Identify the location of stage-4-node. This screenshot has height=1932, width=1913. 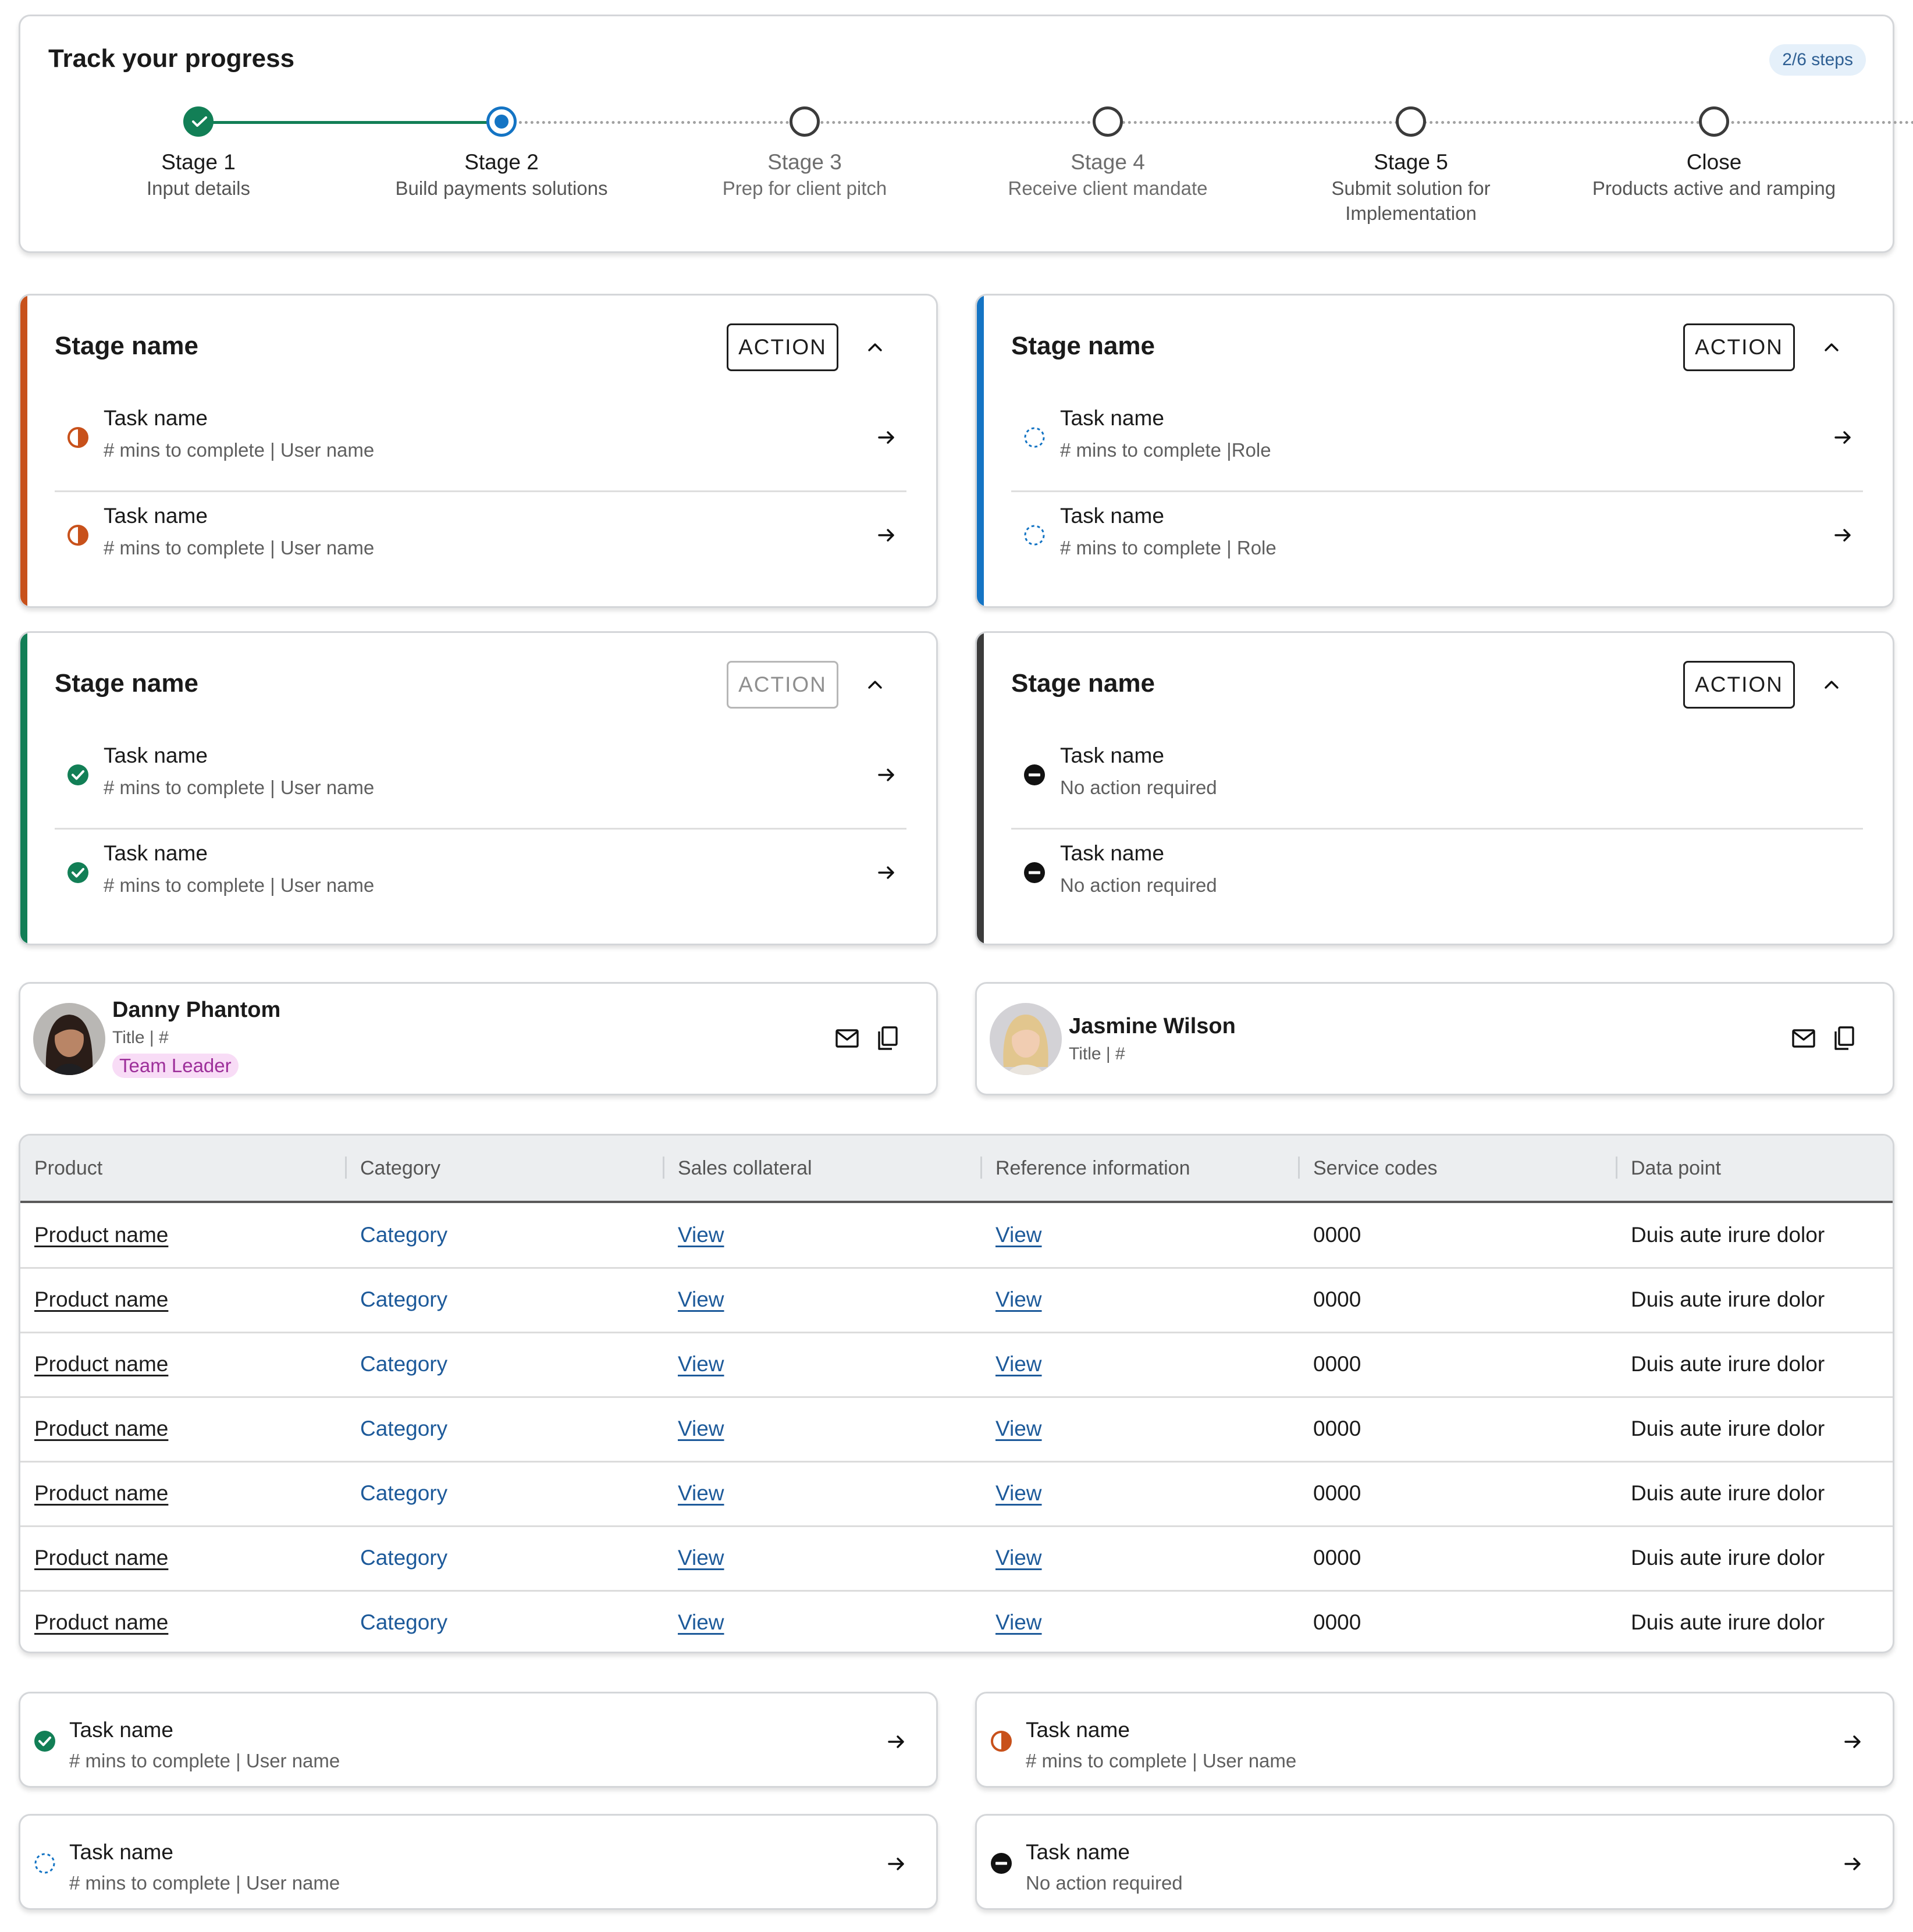
(1108, 122).